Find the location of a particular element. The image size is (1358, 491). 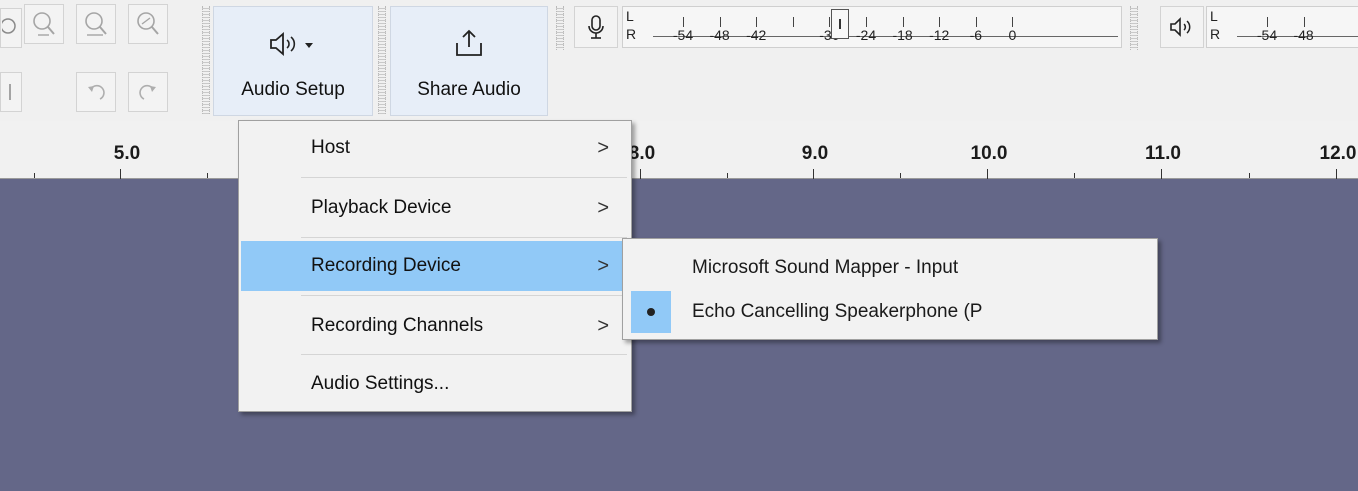

zoom-fit-selection-icon is located at coordinates (9, 26).